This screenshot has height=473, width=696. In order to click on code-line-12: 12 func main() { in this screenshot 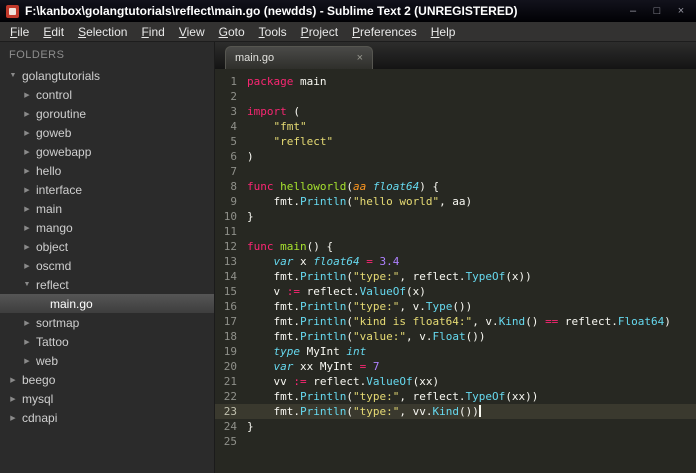, I will do `click(455, 246)`.